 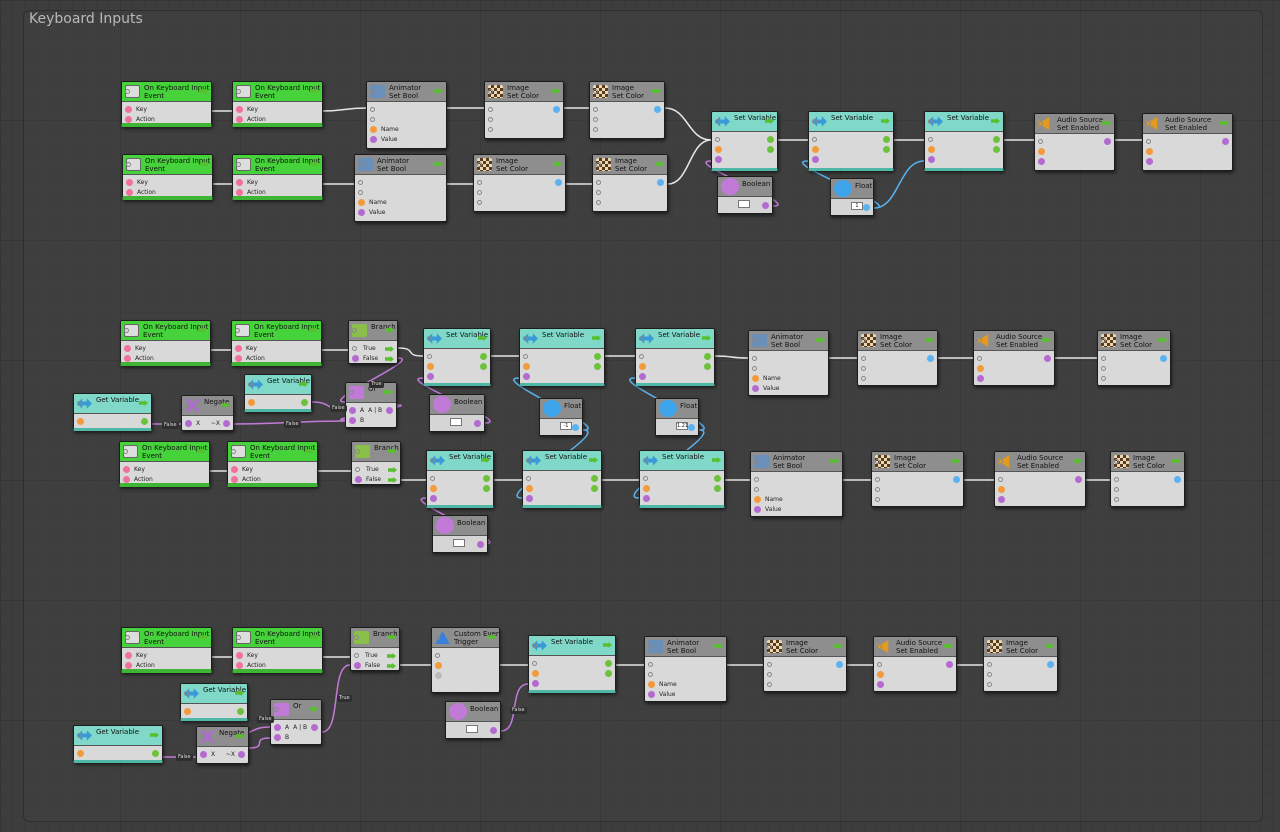 What do you see at coordinates (1040, 479) in the screenshot?
I see `audio-source-set-enabled-node: Audio Source Set Enabled` at bounding box center [1040, 479].